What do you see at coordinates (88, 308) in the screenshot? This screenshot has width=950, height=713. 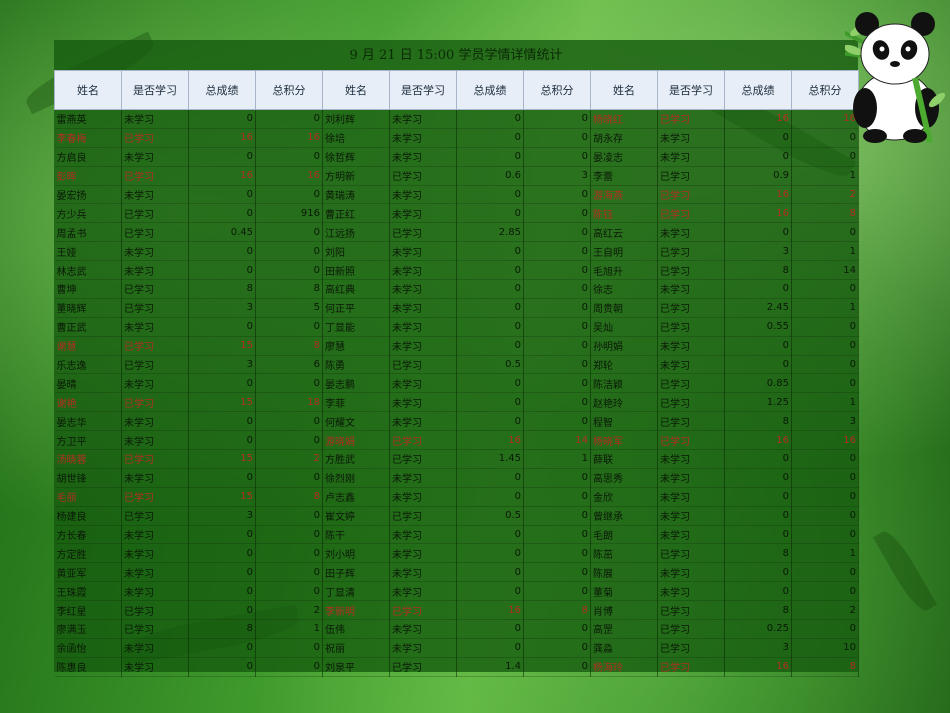 I see `student-name-cell: 董晓辉` at bounding box center [88, 308].